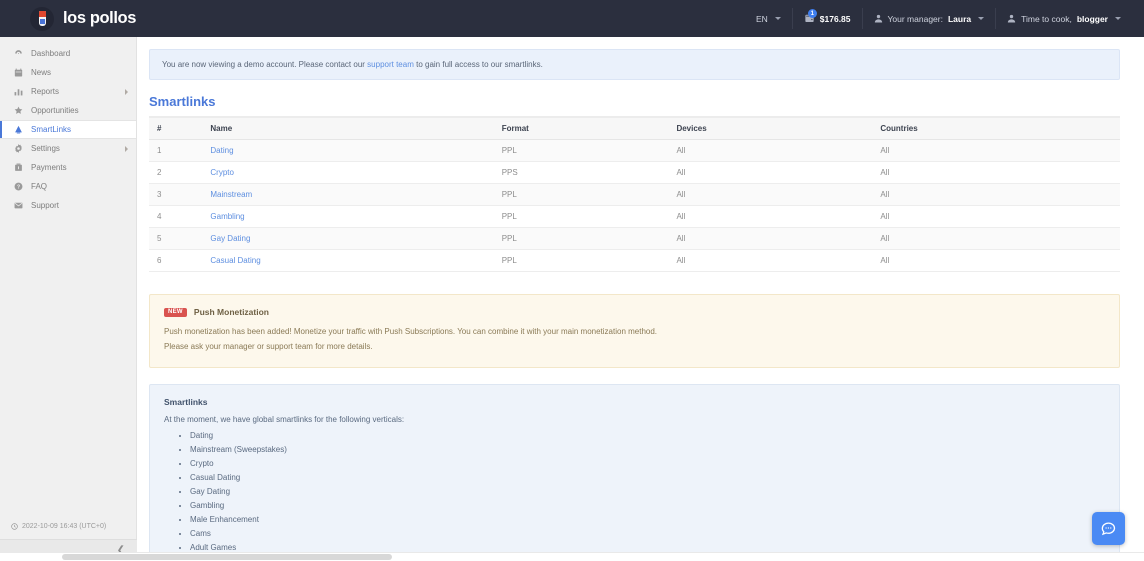 The height and width of the screenshot is (561, 1144). I want to click on chevron-right-icon, so click(126, 148).